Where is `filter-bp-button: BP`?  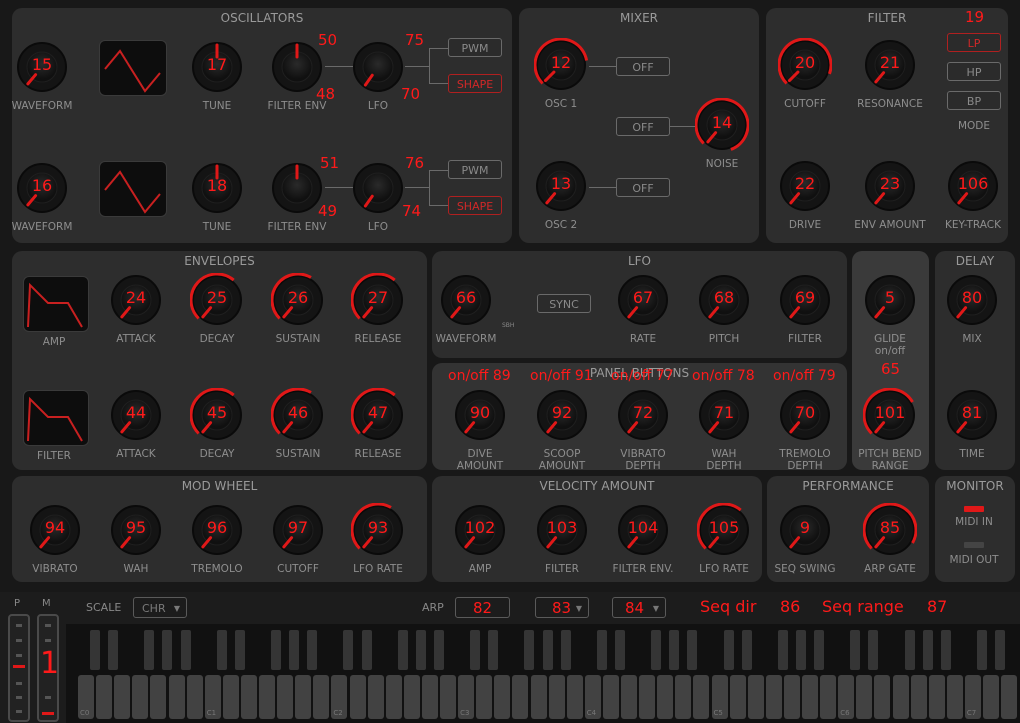
filter-bp-button: BP is located at coordinates (974, 100).